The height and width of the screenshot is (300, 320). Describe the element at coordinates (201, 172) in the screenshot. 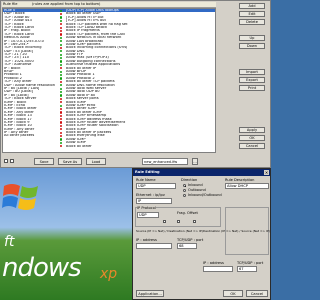

I see `dialog-title: Rule Editing` at that location.